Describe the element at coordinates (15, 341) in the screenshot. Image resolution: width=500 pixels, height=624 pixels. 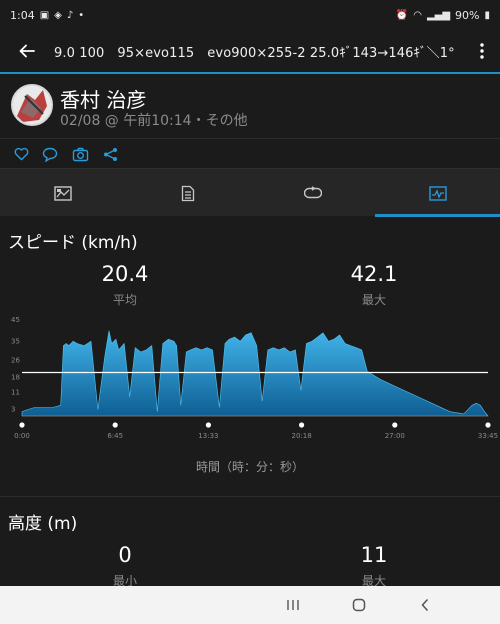
I see `y-tick-label: 35` at that location.